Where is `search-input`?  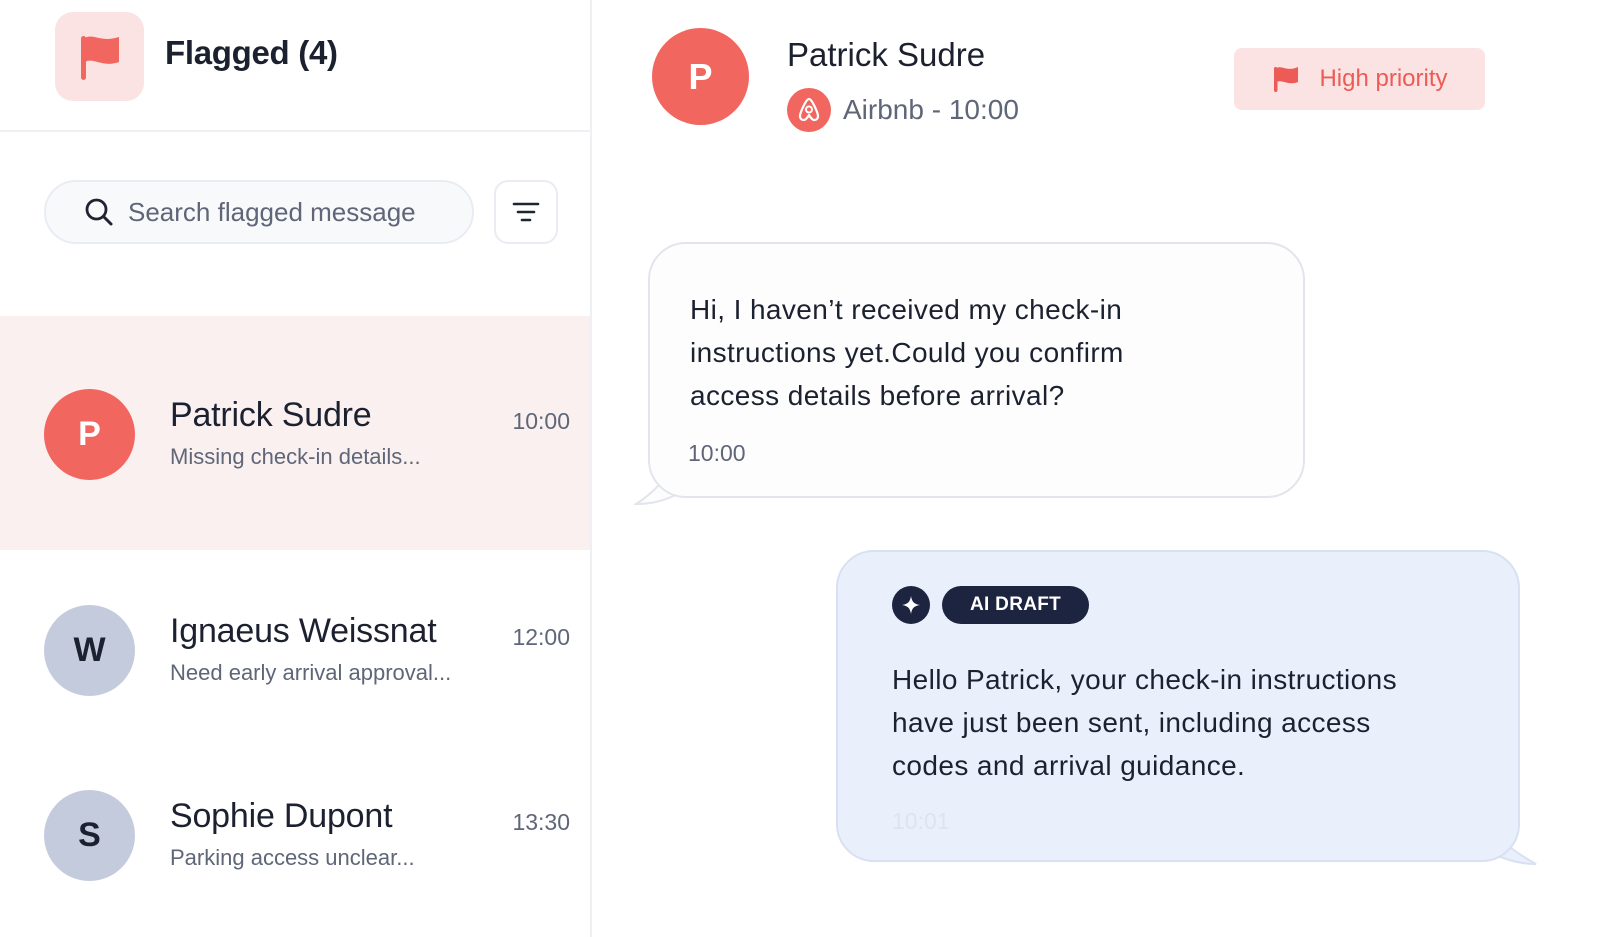
search-input is located at coordinates (288, 212).